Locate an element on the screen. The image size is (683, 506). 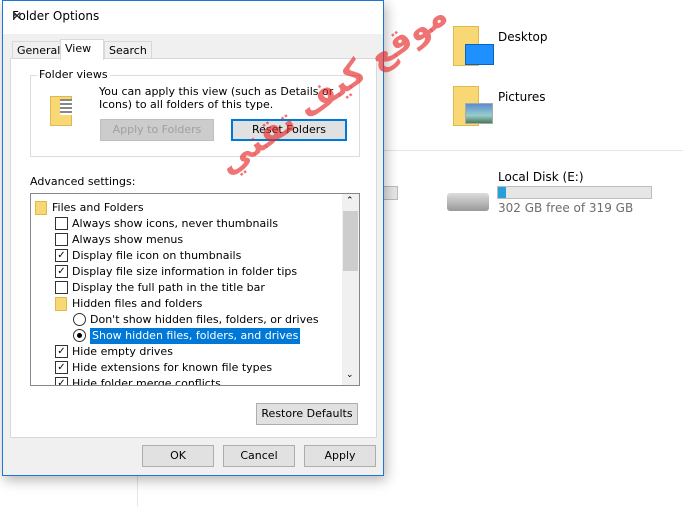
apply-button: Apply is located at coordinates (340, 456).